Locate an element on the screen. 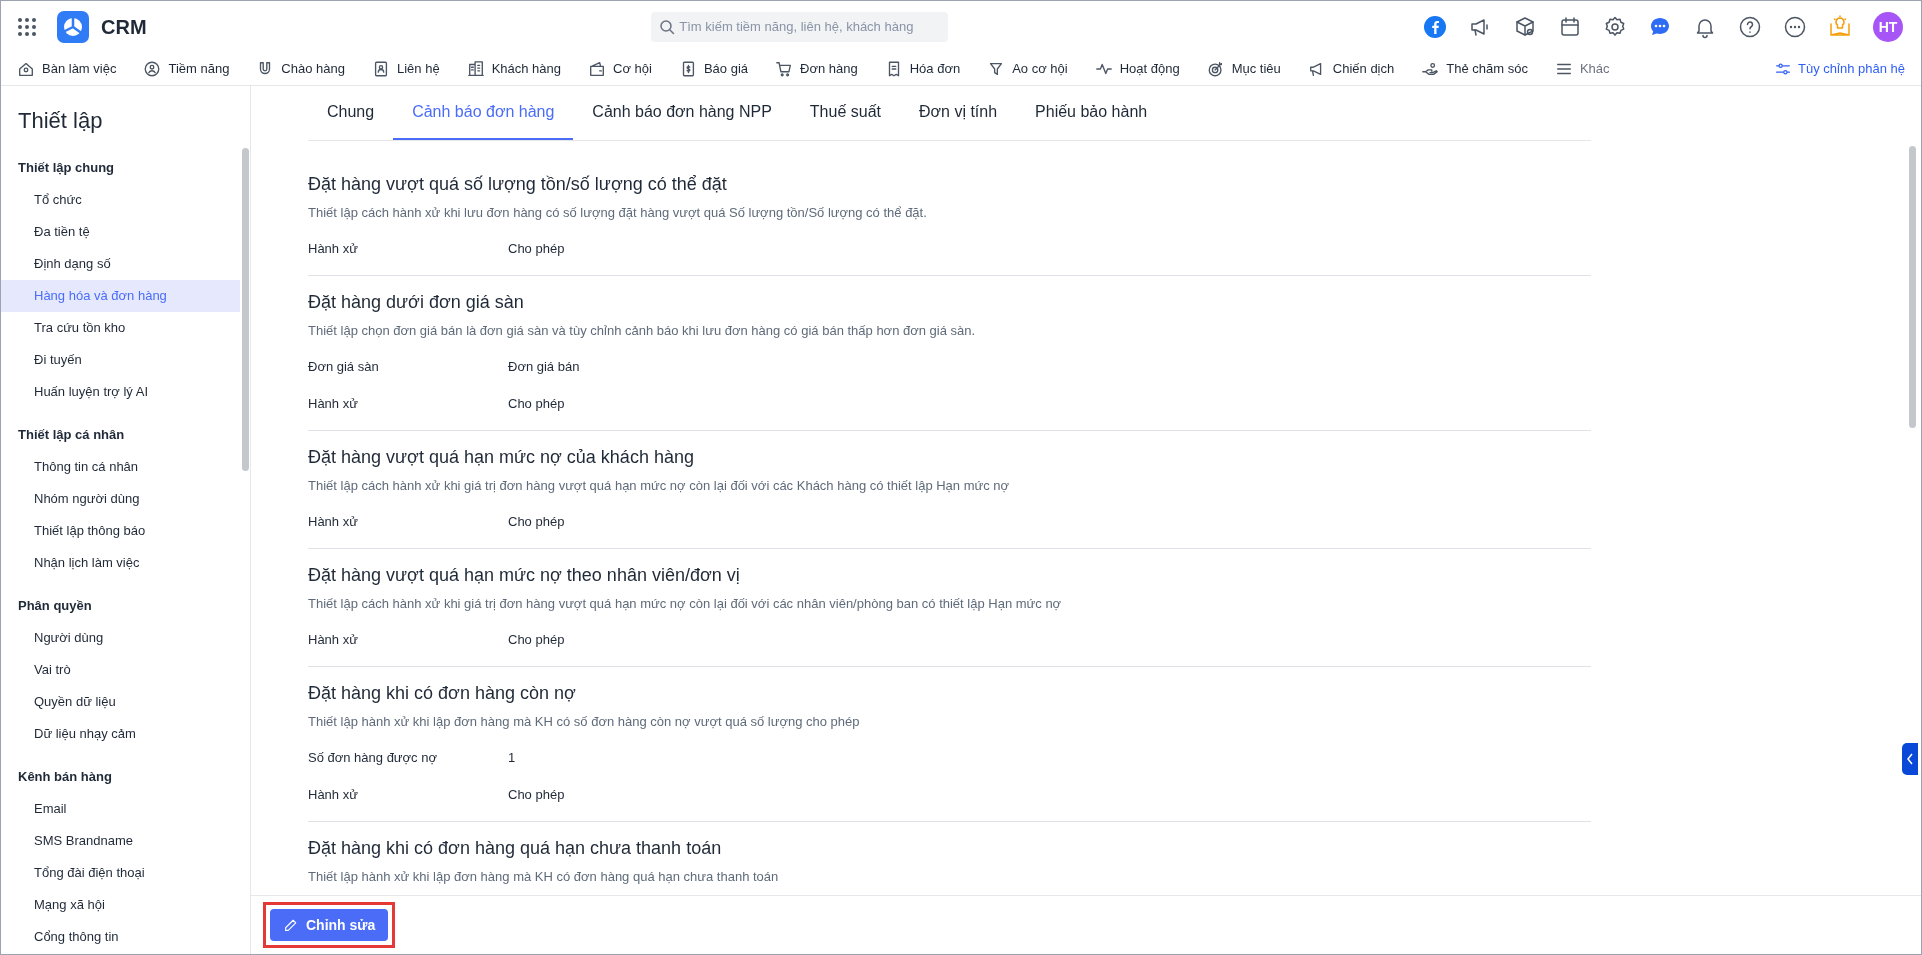  wallet-icon is located at coordinates (597, 69).